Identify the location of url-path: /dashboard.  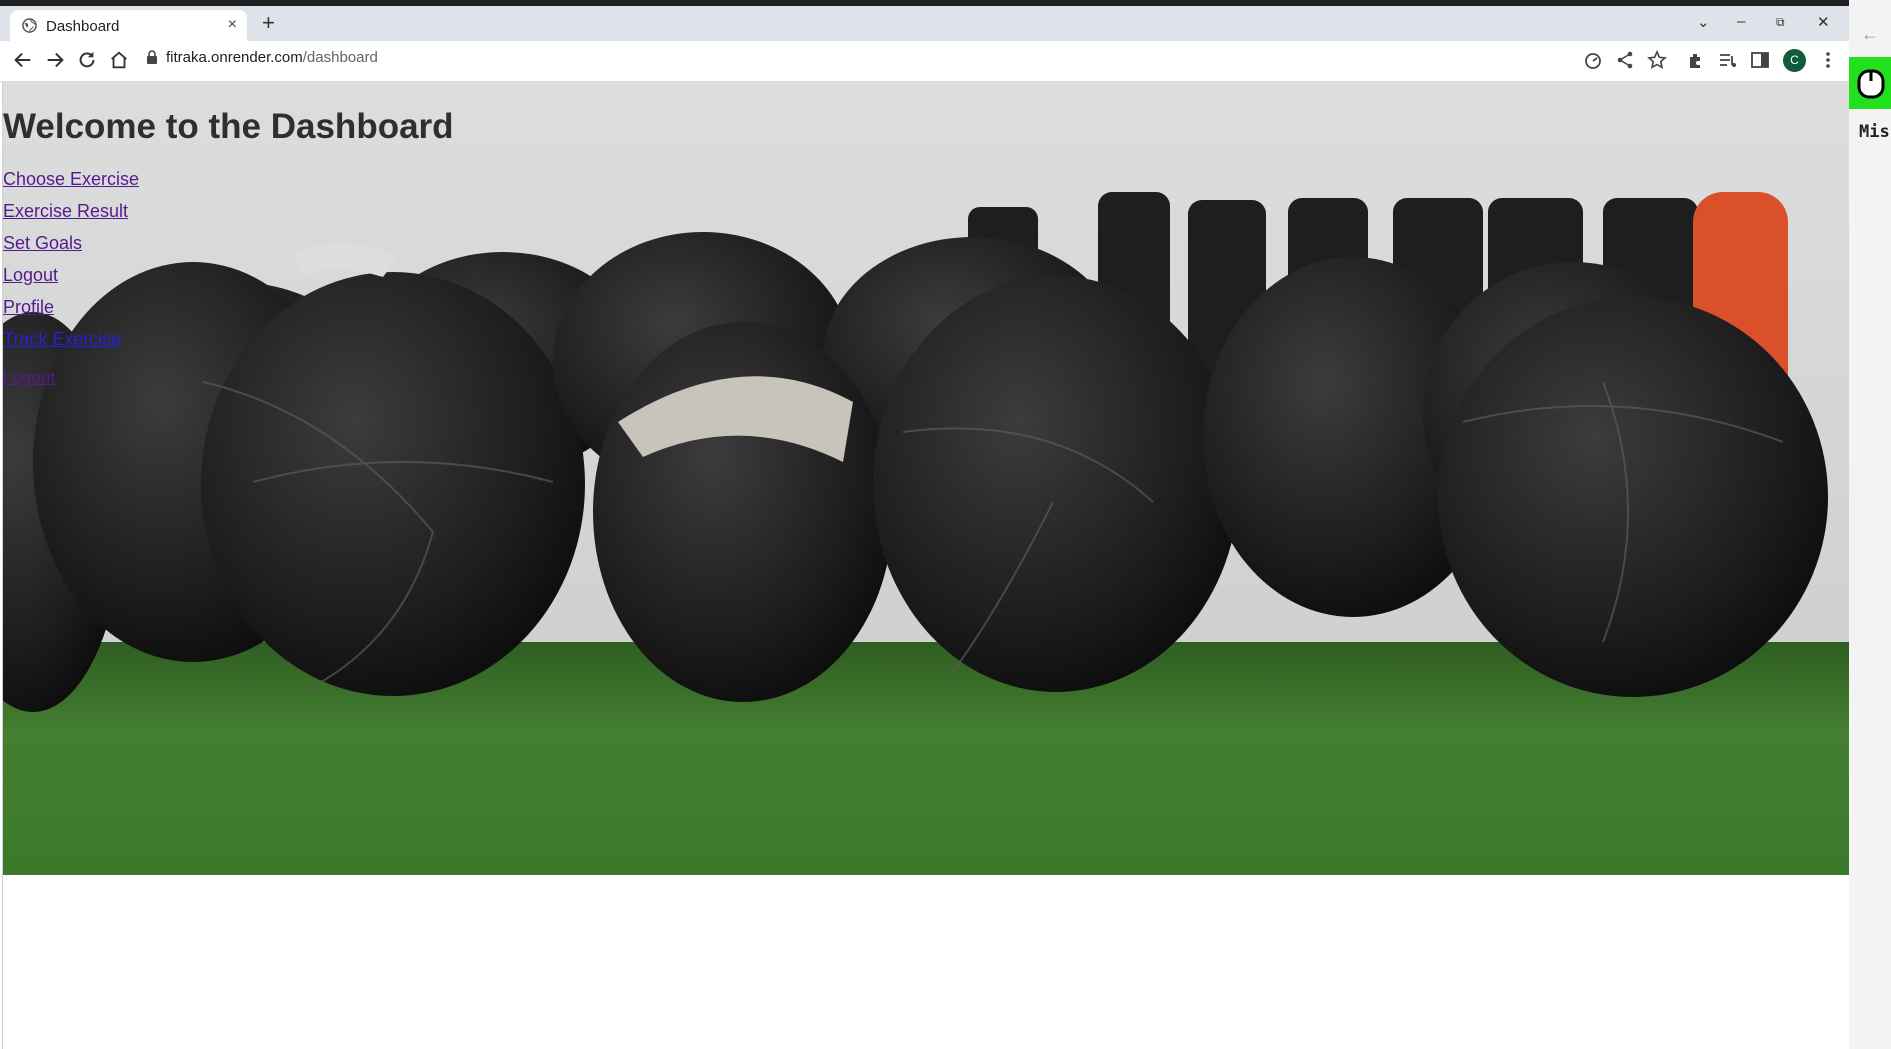
(340, 57).